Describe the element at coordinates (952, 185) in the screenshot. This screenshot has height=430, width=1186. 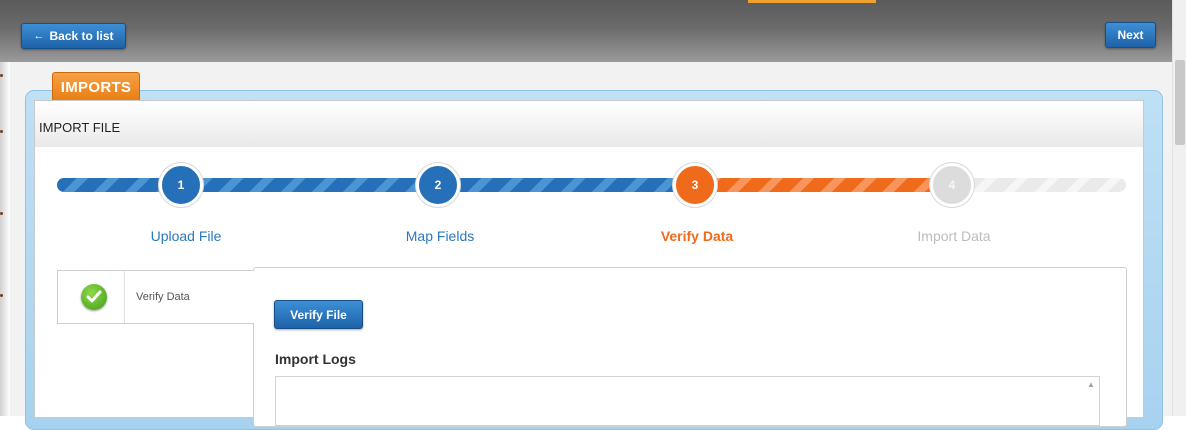
I see `step-4-marker: 4` at that location.